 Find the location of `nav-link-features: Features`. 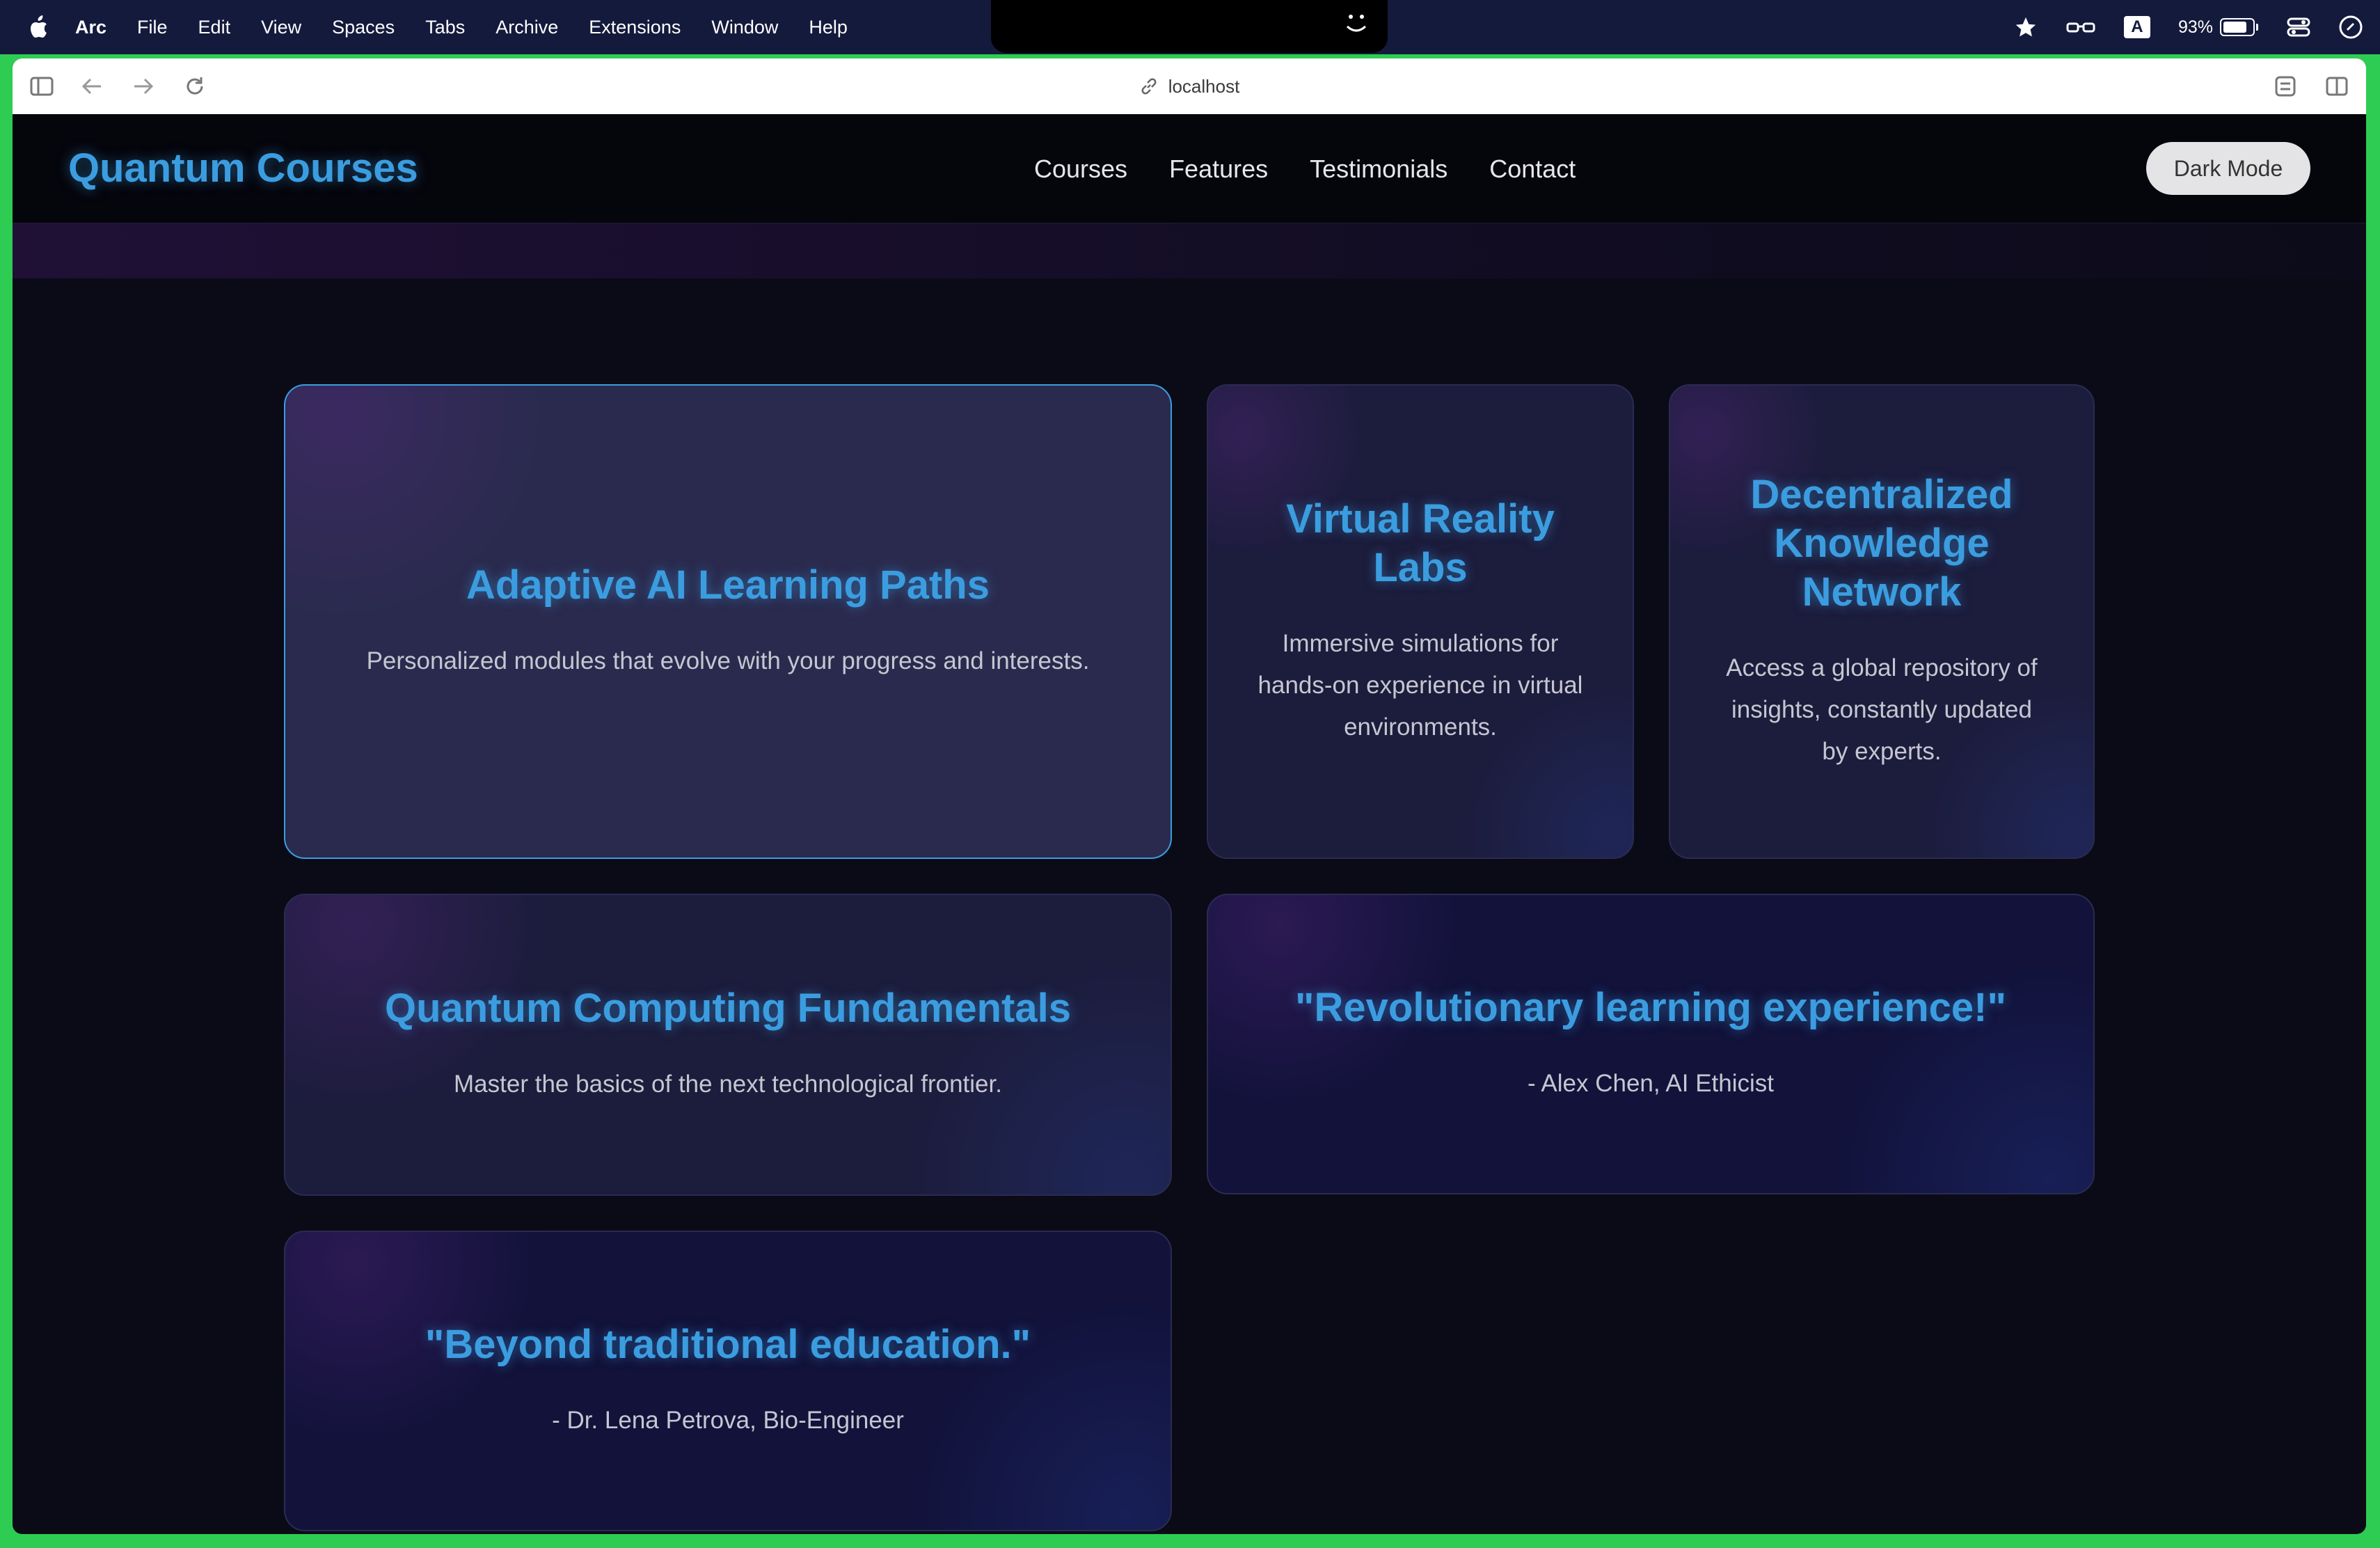

nav-link-features: Features is located at coordinates (1218, 169).